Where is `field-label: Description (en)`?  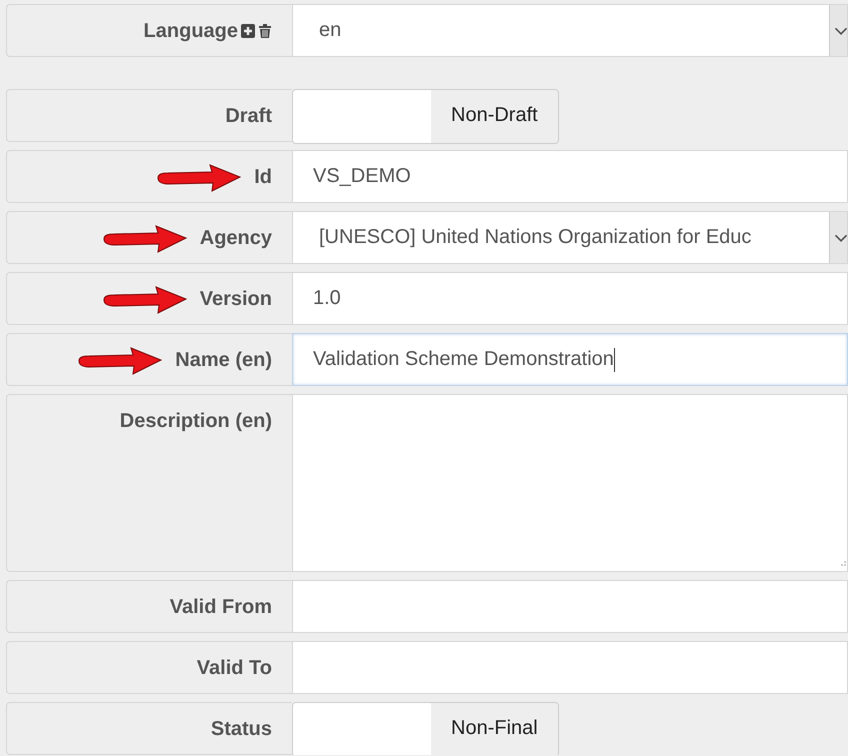 field-label: Description (en) is located at coordinates (196, 421).